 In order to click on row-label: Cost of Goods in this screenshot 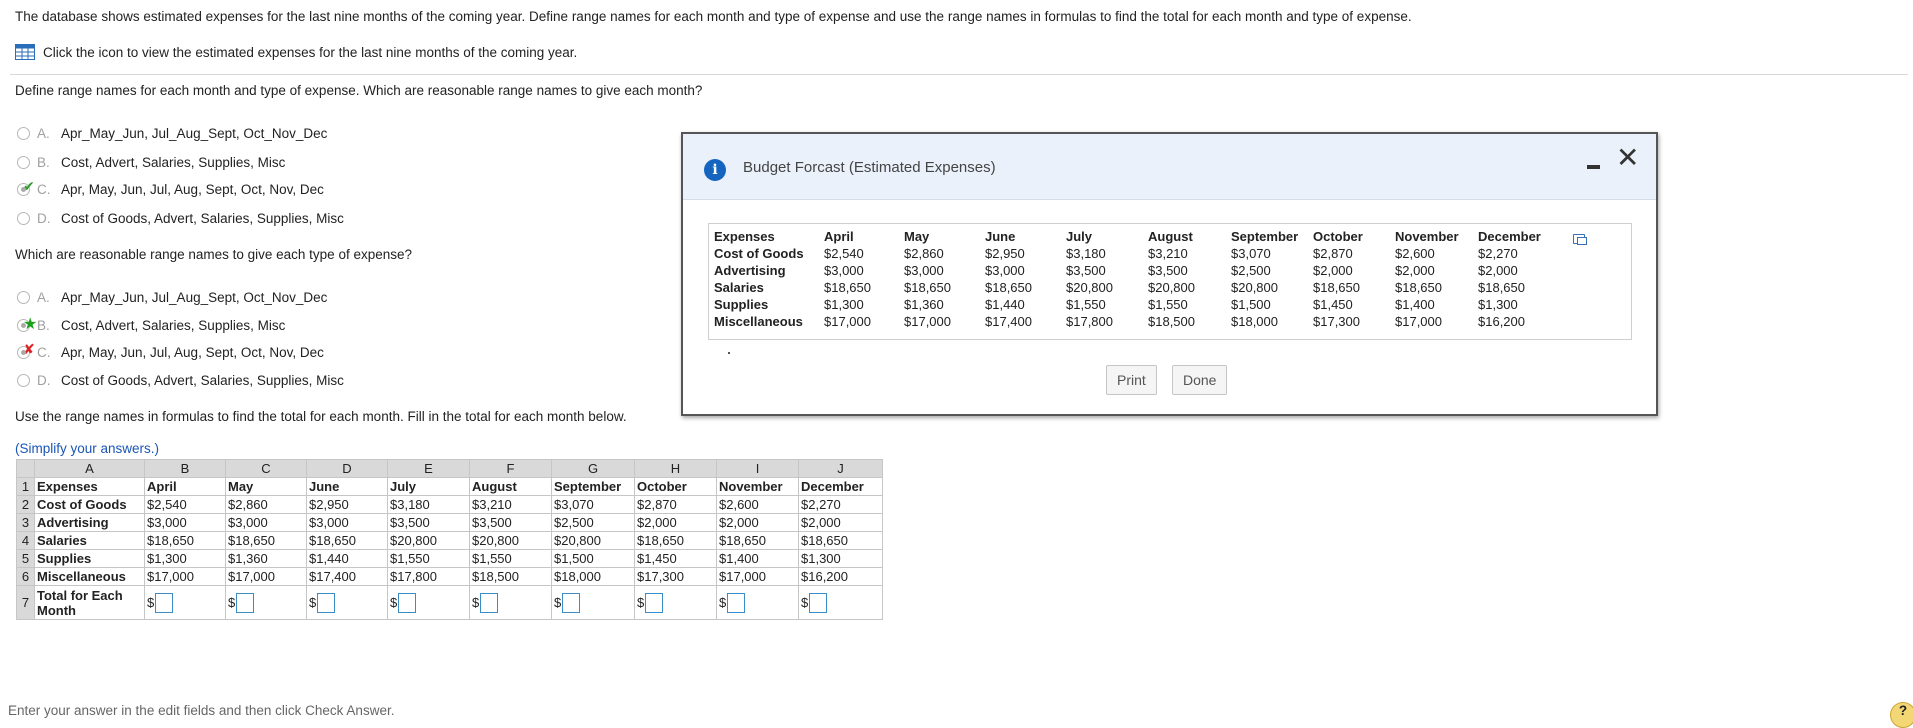, I will do `click(89, 504)`.